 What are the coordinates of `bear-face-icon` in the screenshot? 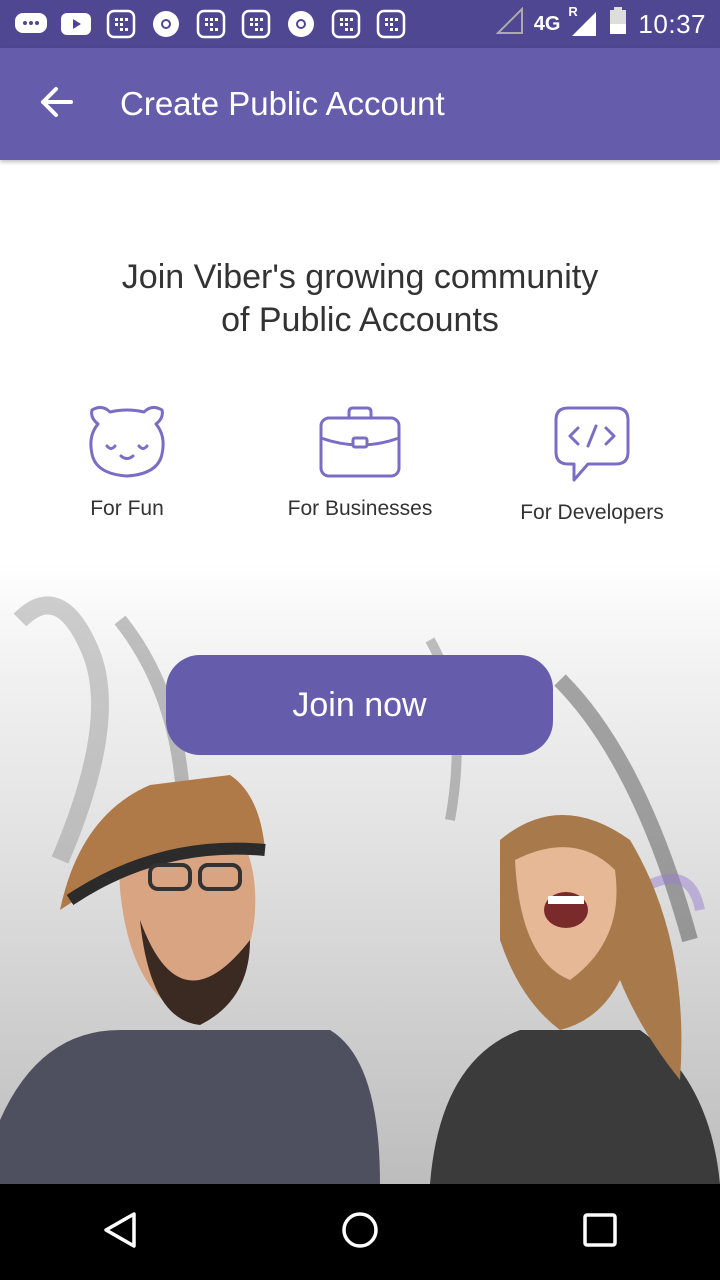 It's located at (127, 444).